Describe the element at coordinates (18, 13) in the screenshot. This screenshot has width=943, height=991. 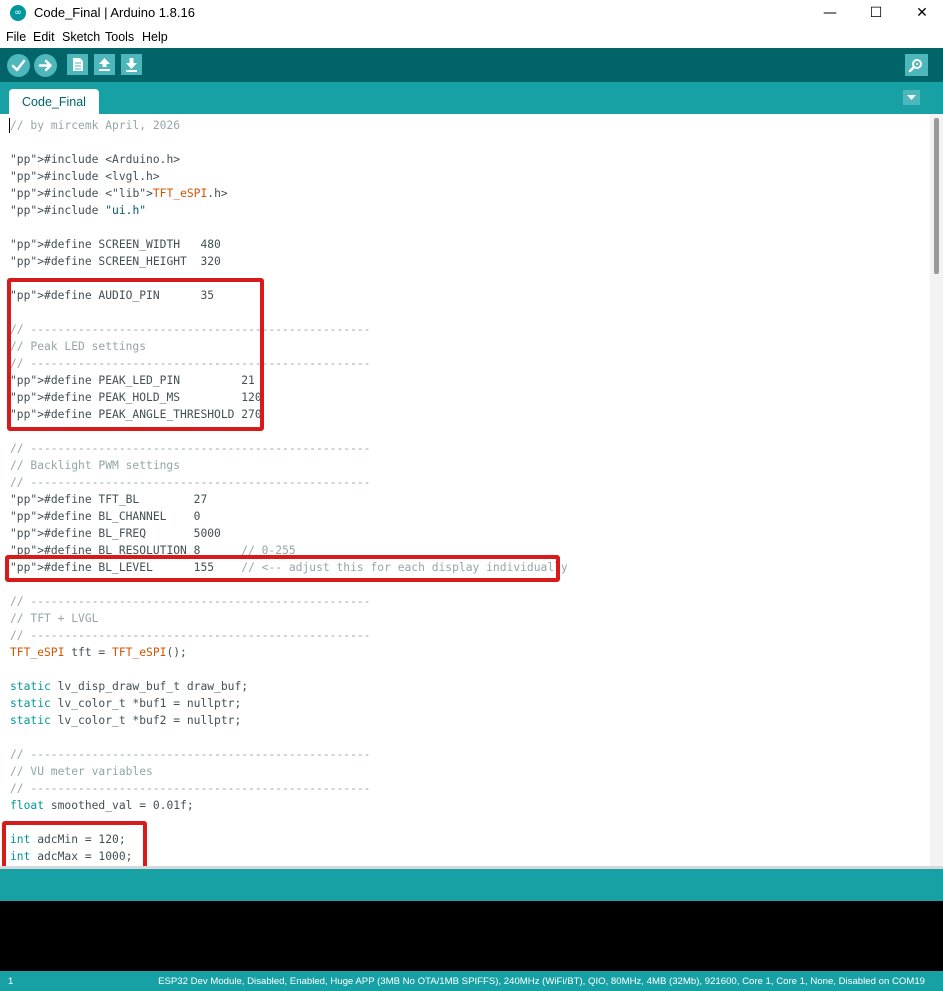
I see `arduino-logo-icon: ∞` at that location.